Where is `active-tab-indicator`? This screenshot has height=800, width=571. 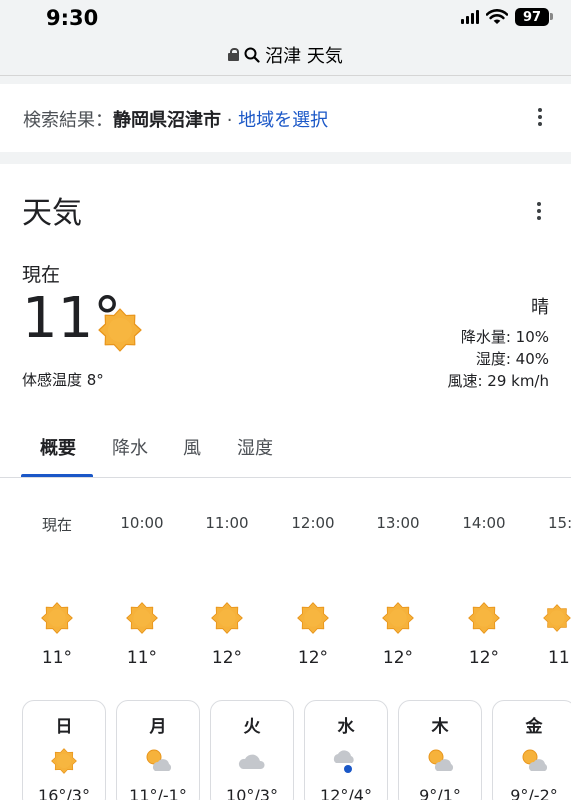 active-tab-indicator is located at coordinates (57, 475).